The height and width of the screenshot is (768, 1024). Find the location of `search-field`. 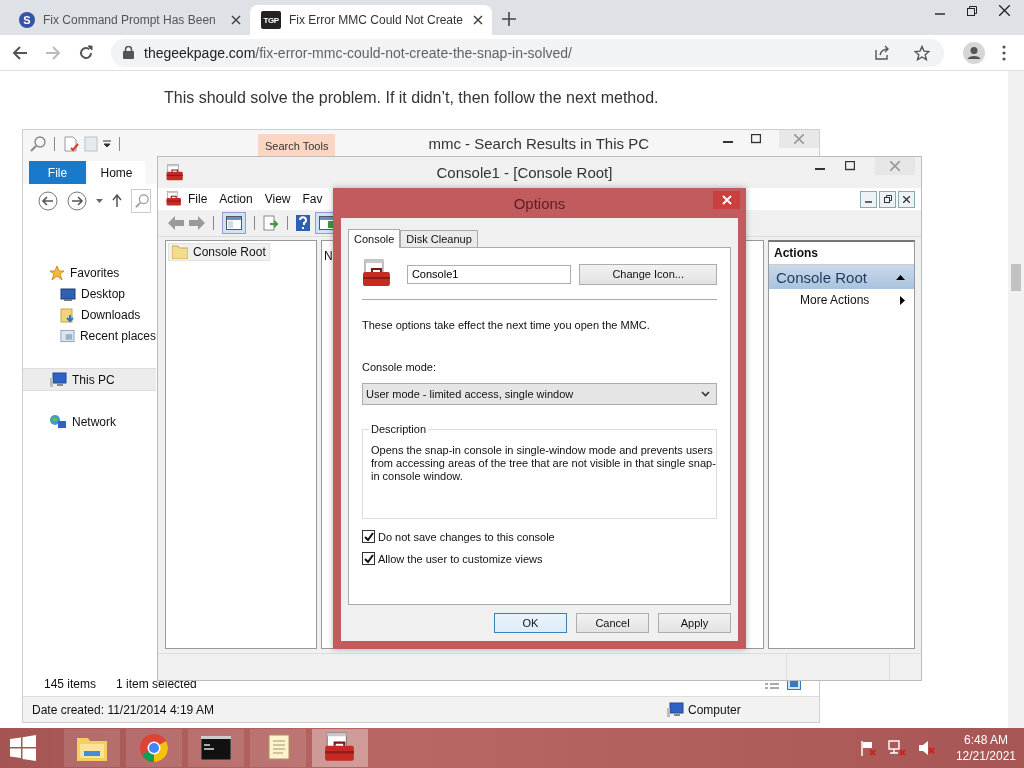

search-field is located at coordinates (141, 200).